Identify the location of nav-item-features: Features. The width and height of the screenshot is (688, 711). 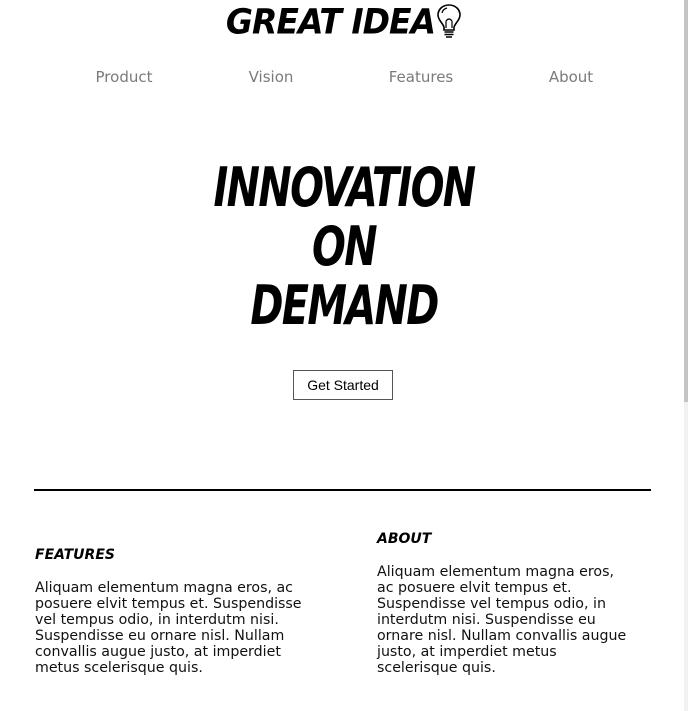
(421, 77).